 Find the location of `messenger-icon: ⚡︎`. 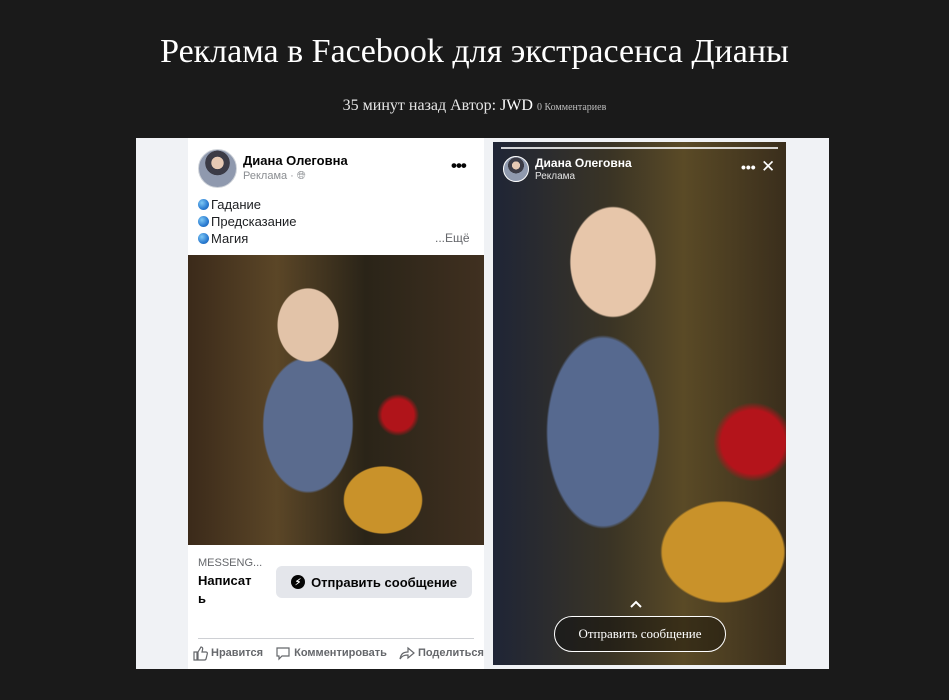

messenger-icon: ⚡︎ is located at coordinates (298, 582).